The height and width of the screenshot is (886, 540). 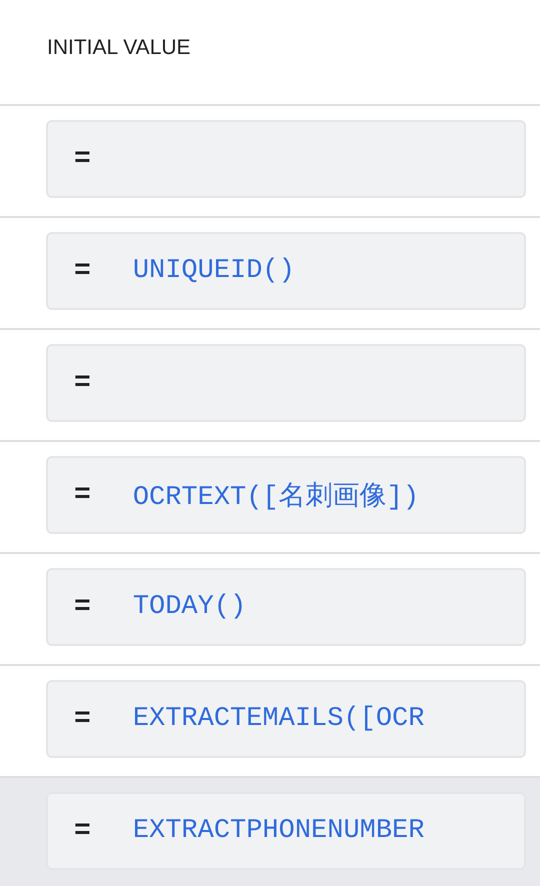 I want to click on formula-field: = TODAY(), so click(x=286, y=607).